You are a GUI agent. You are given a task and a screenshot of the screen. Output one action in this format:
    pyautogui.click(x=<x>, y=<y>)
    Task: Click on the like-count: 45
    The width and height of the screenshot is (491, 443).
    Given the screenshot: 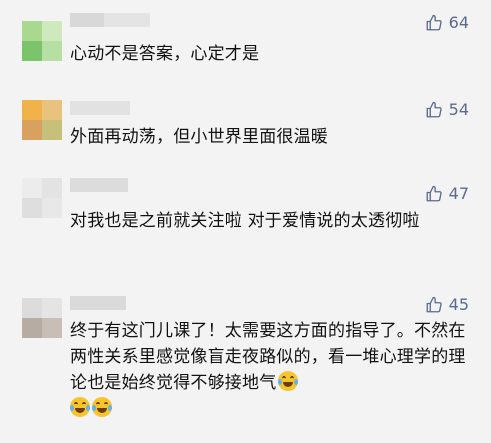 What is the action you would take?
    pyautogui.click(x=458, y=304)
    